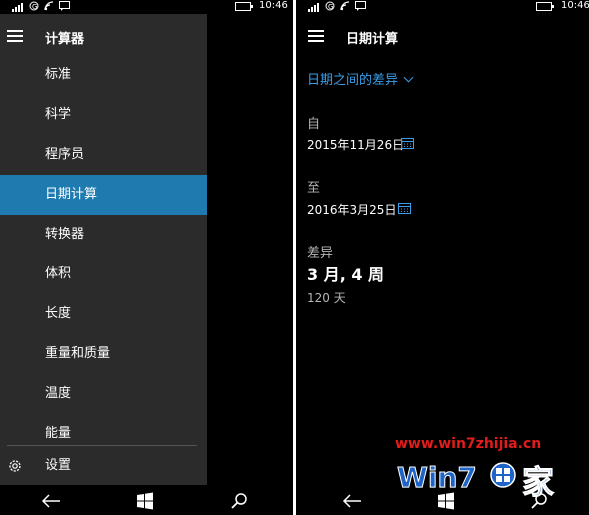 This screenshot has height=515, width=589. What do you see at coordinates (351, 209) in the screenshot?
I see `to-date-picker: 2016年3月25日` at bounding box center [351, 209].